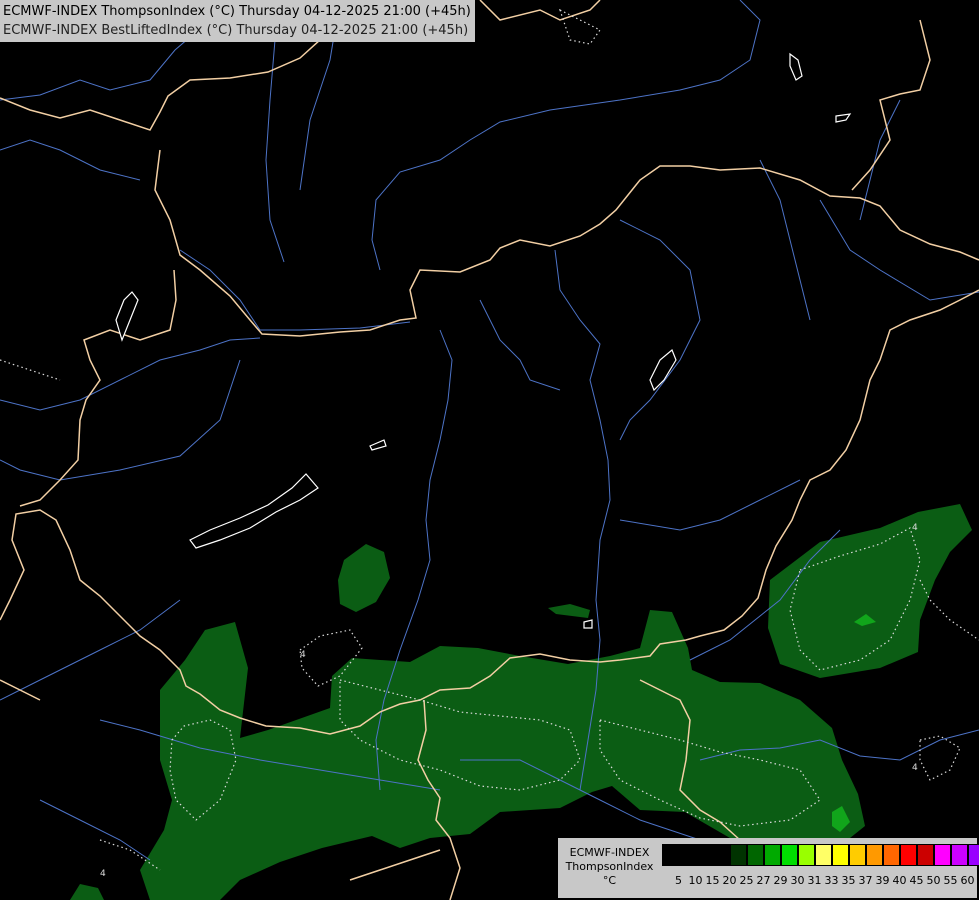 The height and width of the screenshot is (900, 979). Describe the element at coordinates (763, 880) in the screenshot. I see `legend-tick: 27` at that location.